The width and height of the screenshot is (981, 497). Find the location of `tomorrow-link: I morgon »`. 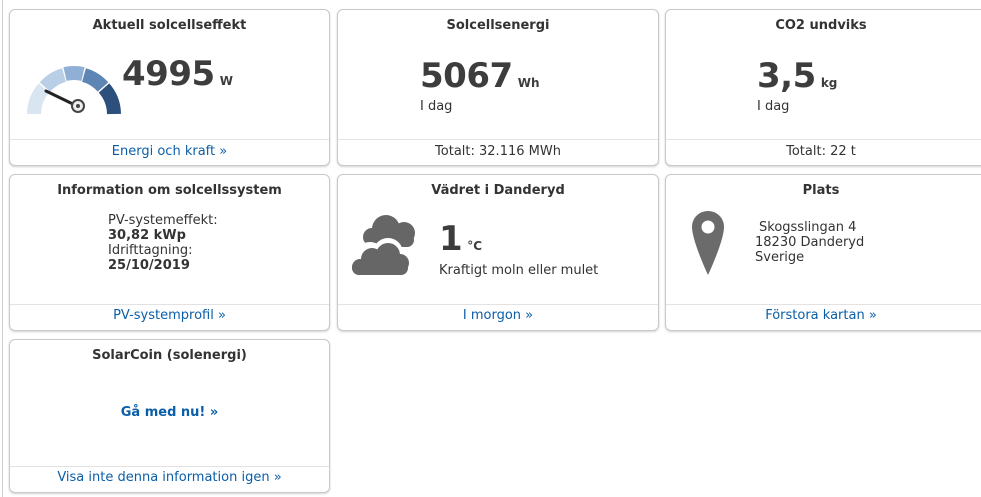

tomorrow-link: I morgon » is located at coordinates (498, 315).